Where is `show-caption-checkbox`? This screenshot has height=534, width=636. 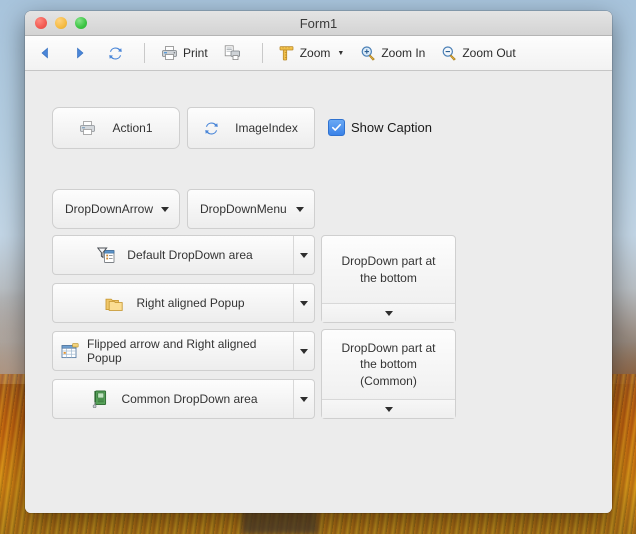
show-caption-checkbox is located at coordinates (336, 127).